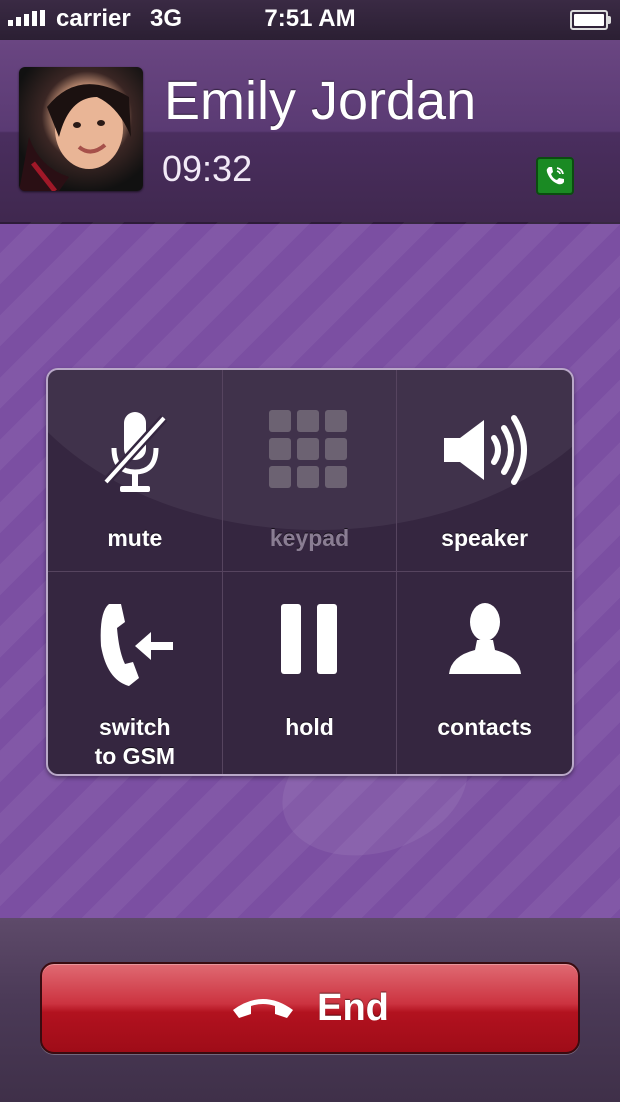  I want to click on end-call-button: End, so click(310, 1008).